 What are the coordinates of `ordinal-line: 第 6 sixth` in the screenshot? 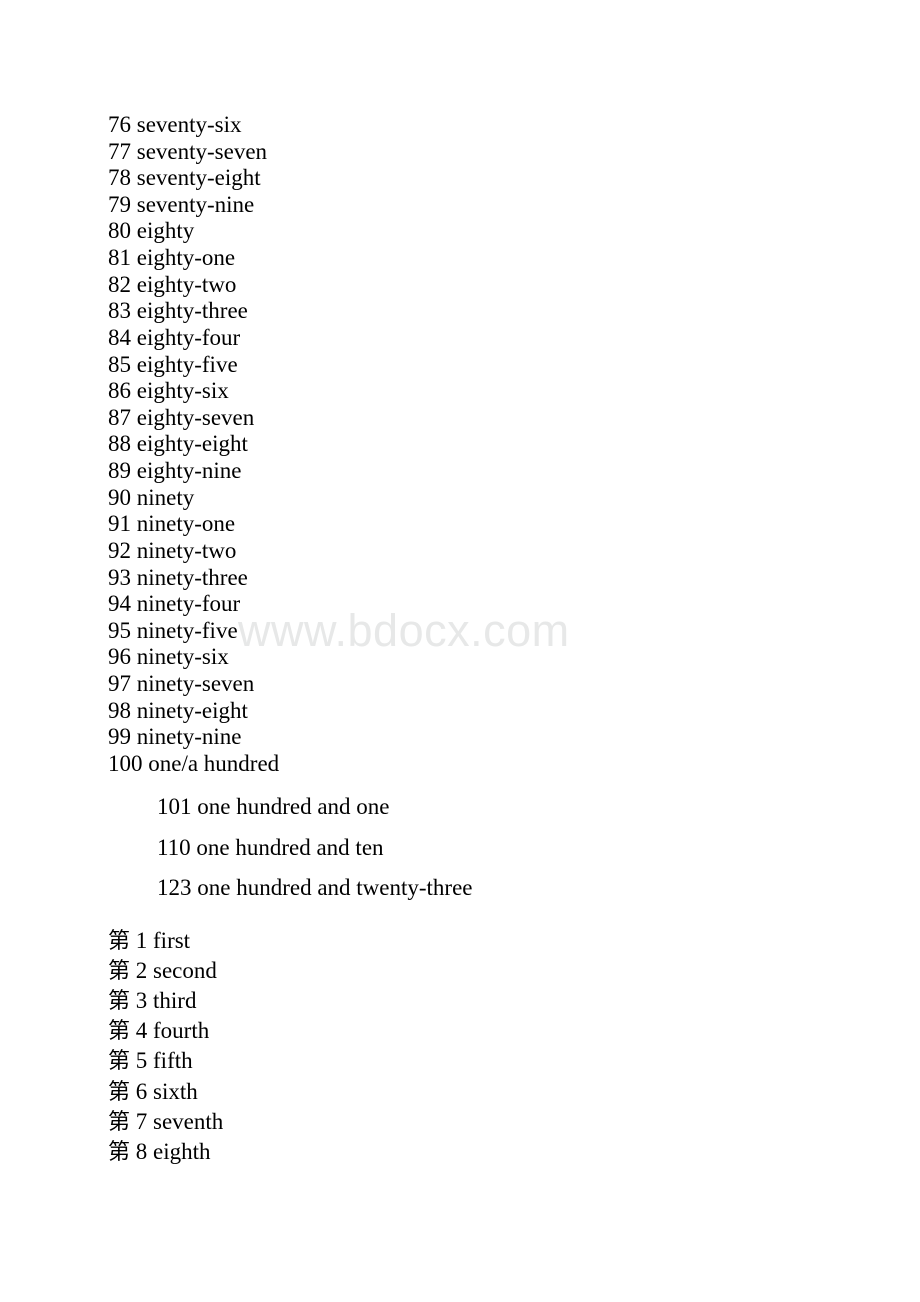 It's located at (153, 1092).